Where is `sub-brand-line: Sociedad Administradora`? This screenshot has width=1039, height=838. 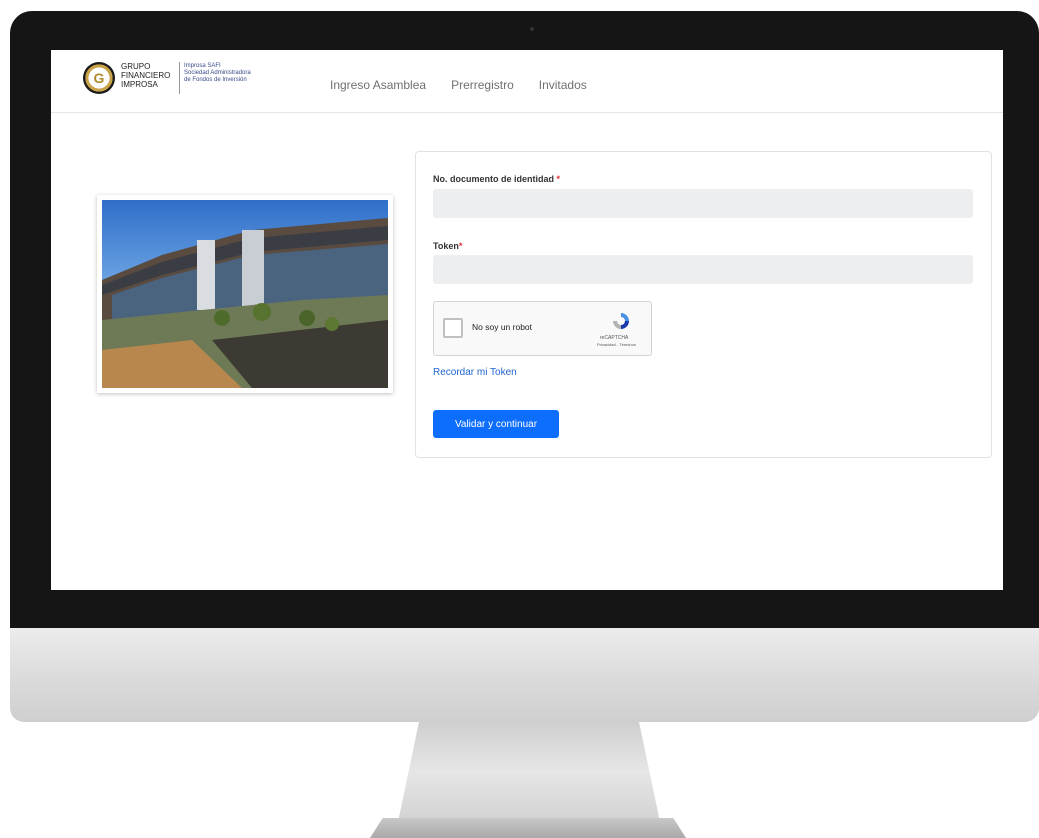
sub-brand-line: Sociedad Administradora is located at coordinates (217, 73).